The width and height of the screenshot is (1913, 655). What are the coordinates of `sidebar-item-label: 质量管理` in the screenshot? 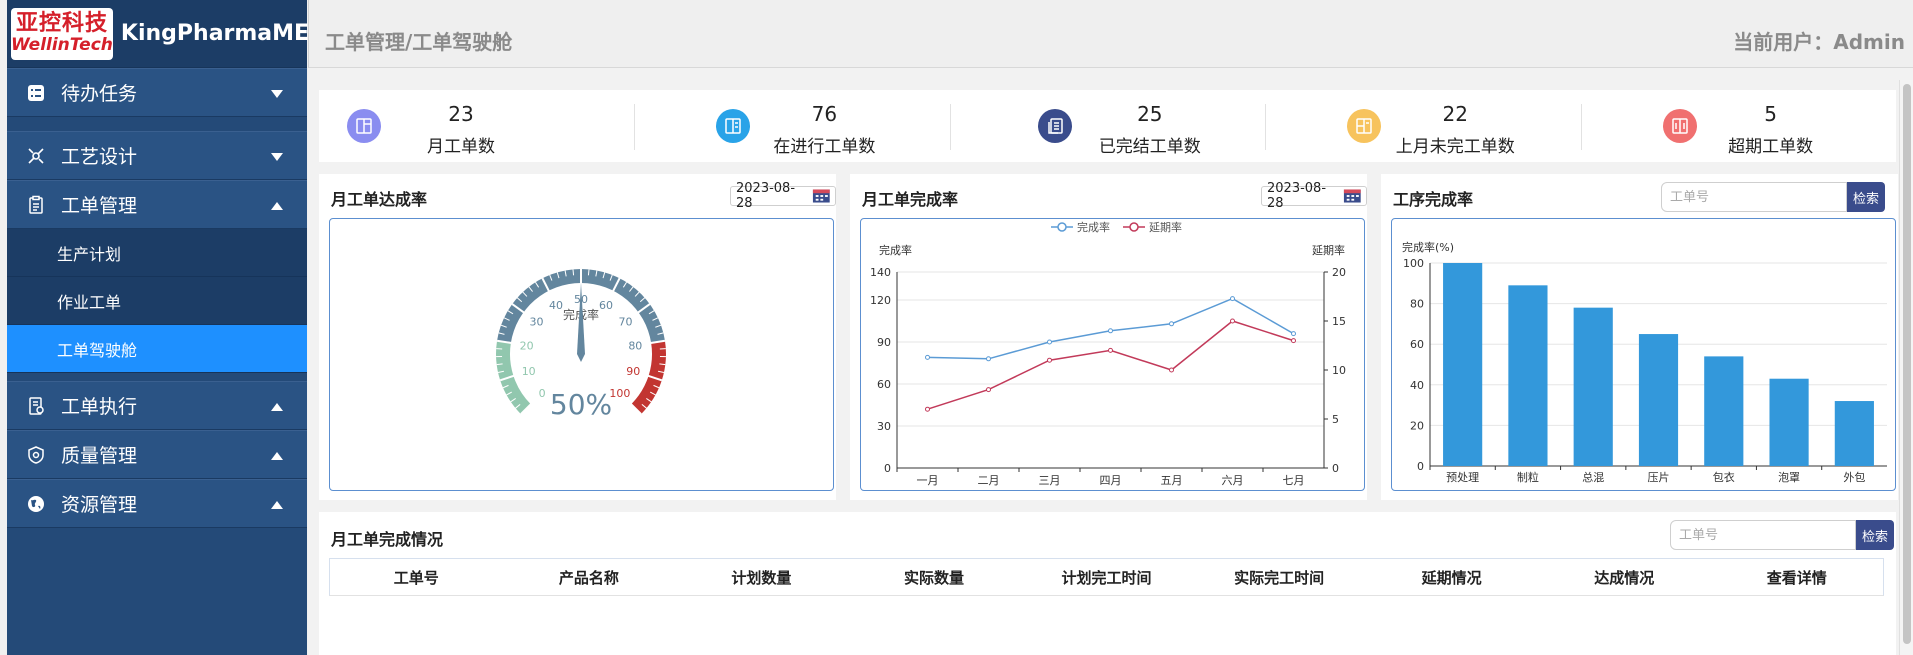 It's located at (99, 456).